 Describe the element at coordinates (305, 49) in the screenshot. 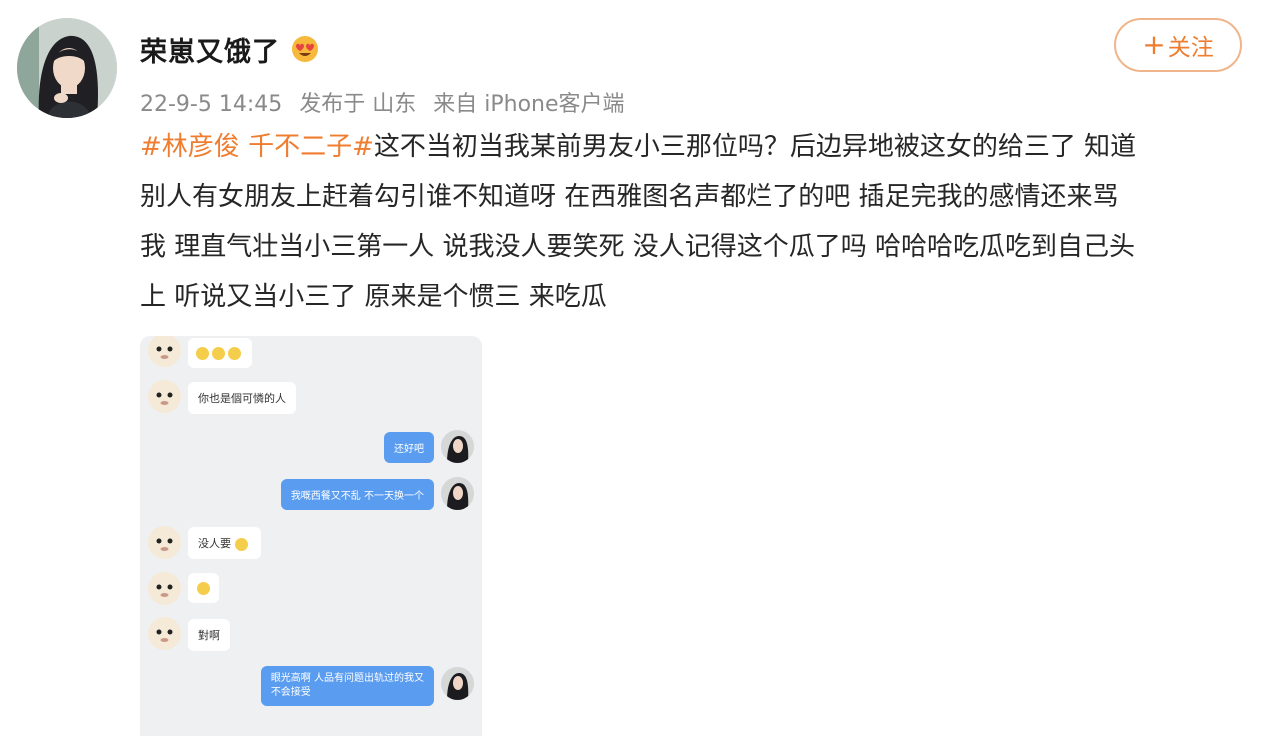

I see `heart-eyes-emoji-icon` at that location.